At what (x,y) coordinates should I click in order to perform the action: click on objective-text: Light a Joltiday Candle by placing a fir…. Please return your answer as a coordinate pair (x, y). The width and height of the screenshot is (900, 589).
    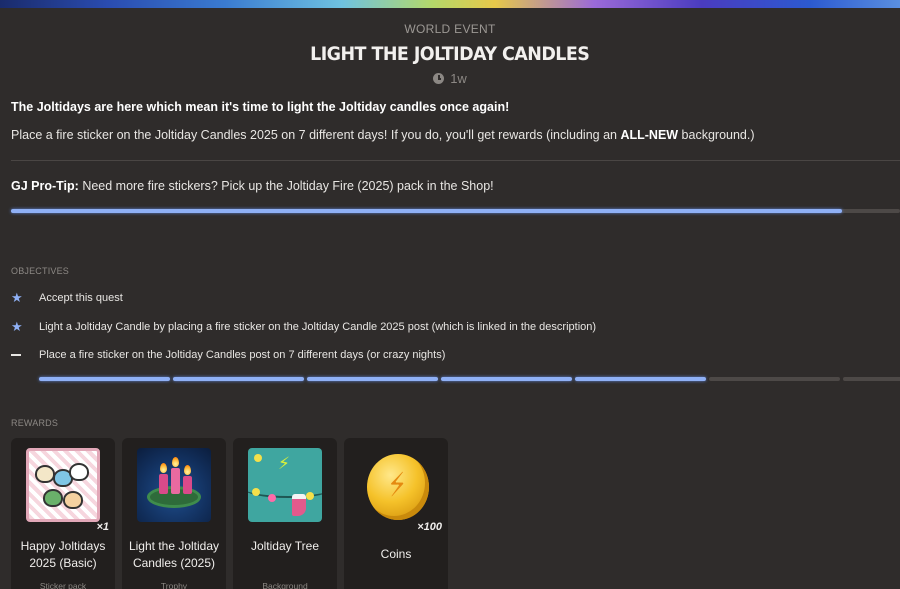
    Looking at the image, I should click on (318, 326).